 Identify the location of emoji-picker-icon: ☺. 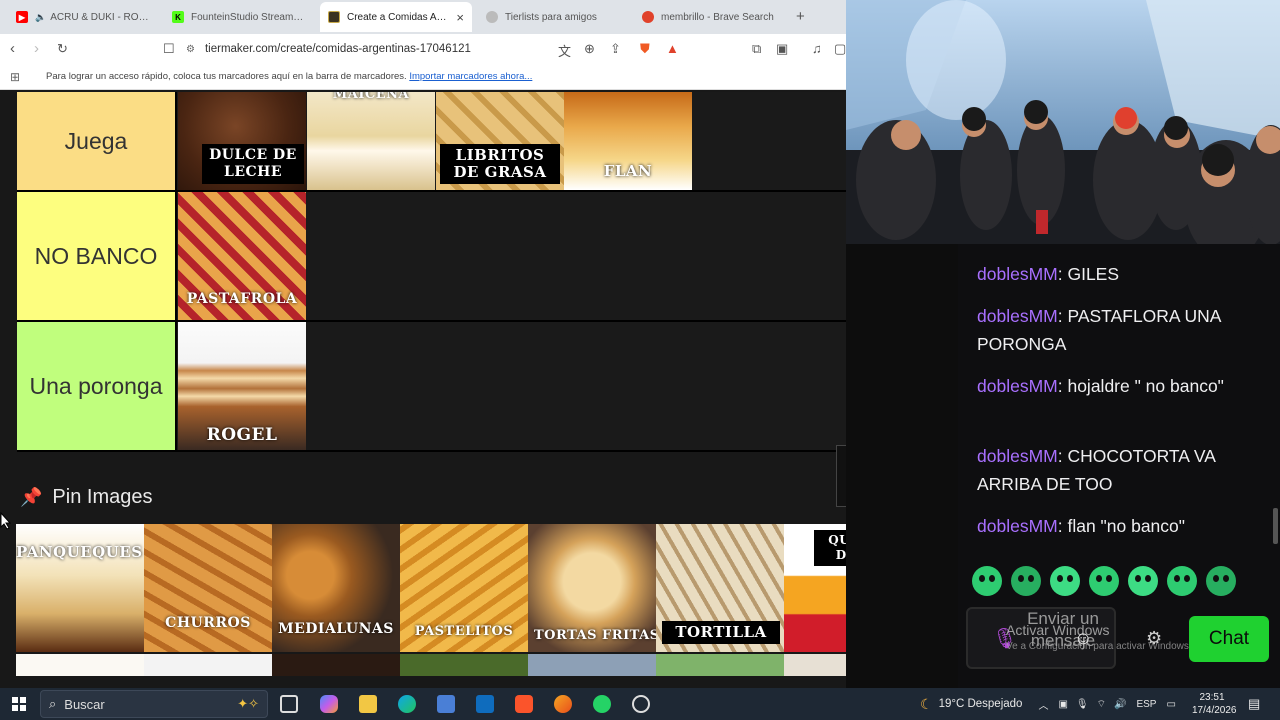
(1083, 638).